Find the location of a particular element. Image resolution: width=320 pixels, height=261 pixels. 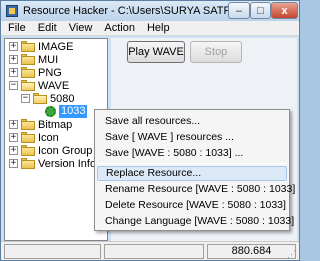

tree-item-label: WAVE is located at coordinates (54, 85).